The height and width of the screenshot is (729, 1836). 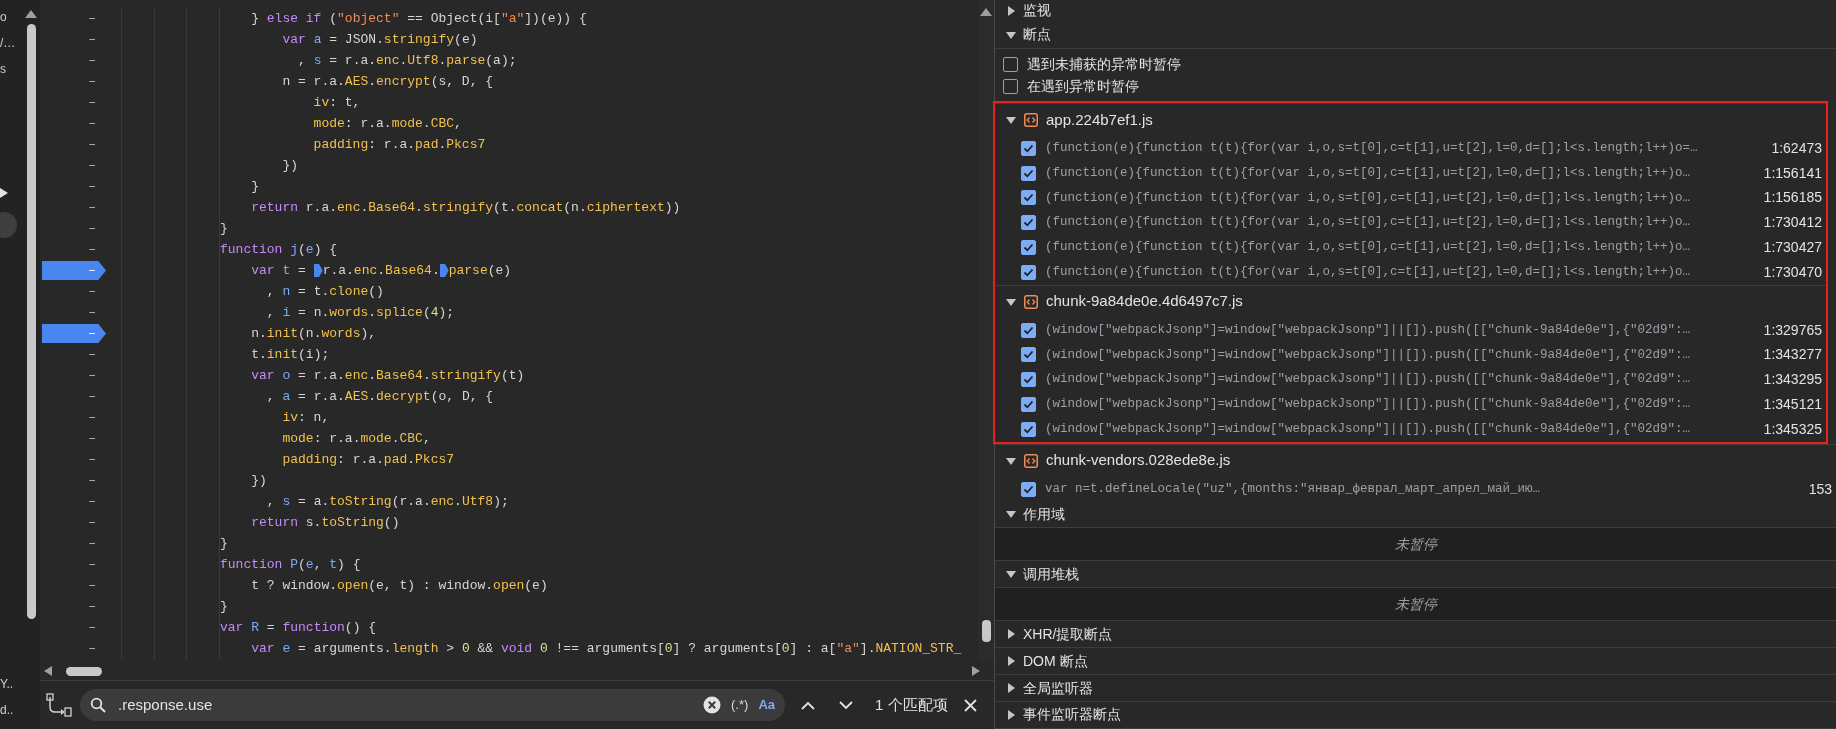 I want to click on section-header: 全局监听器, so click(x=1415, y=688).